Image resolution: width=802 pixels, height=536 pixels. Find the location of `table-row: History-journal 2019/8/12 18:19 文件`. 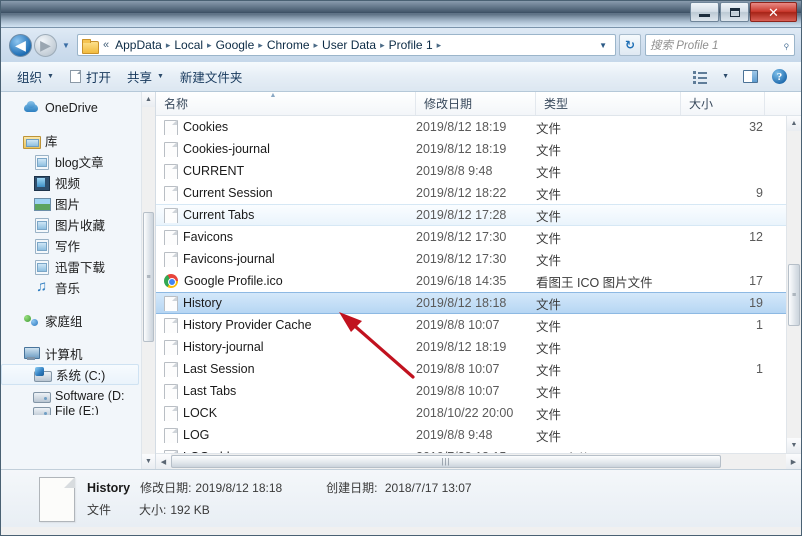

table-row: History-journal 2019/8/12 18:19 文件 is located at coordinates (471, 347).